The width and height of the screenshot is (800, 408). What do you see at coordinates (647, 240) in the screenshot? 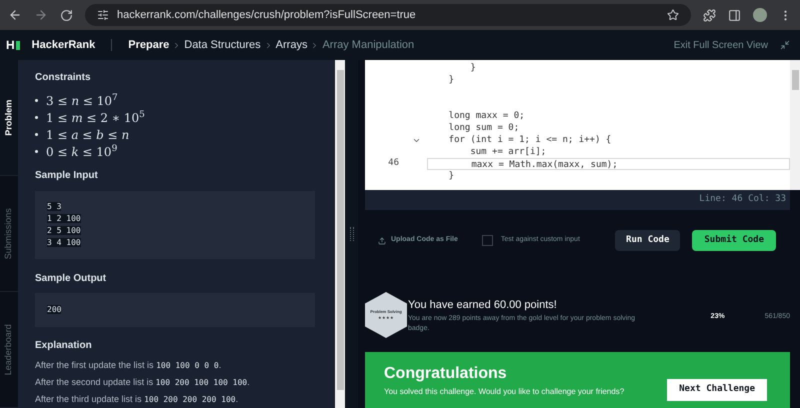
I see `run-code-button: Run Code` at bounding box center [647, 240].